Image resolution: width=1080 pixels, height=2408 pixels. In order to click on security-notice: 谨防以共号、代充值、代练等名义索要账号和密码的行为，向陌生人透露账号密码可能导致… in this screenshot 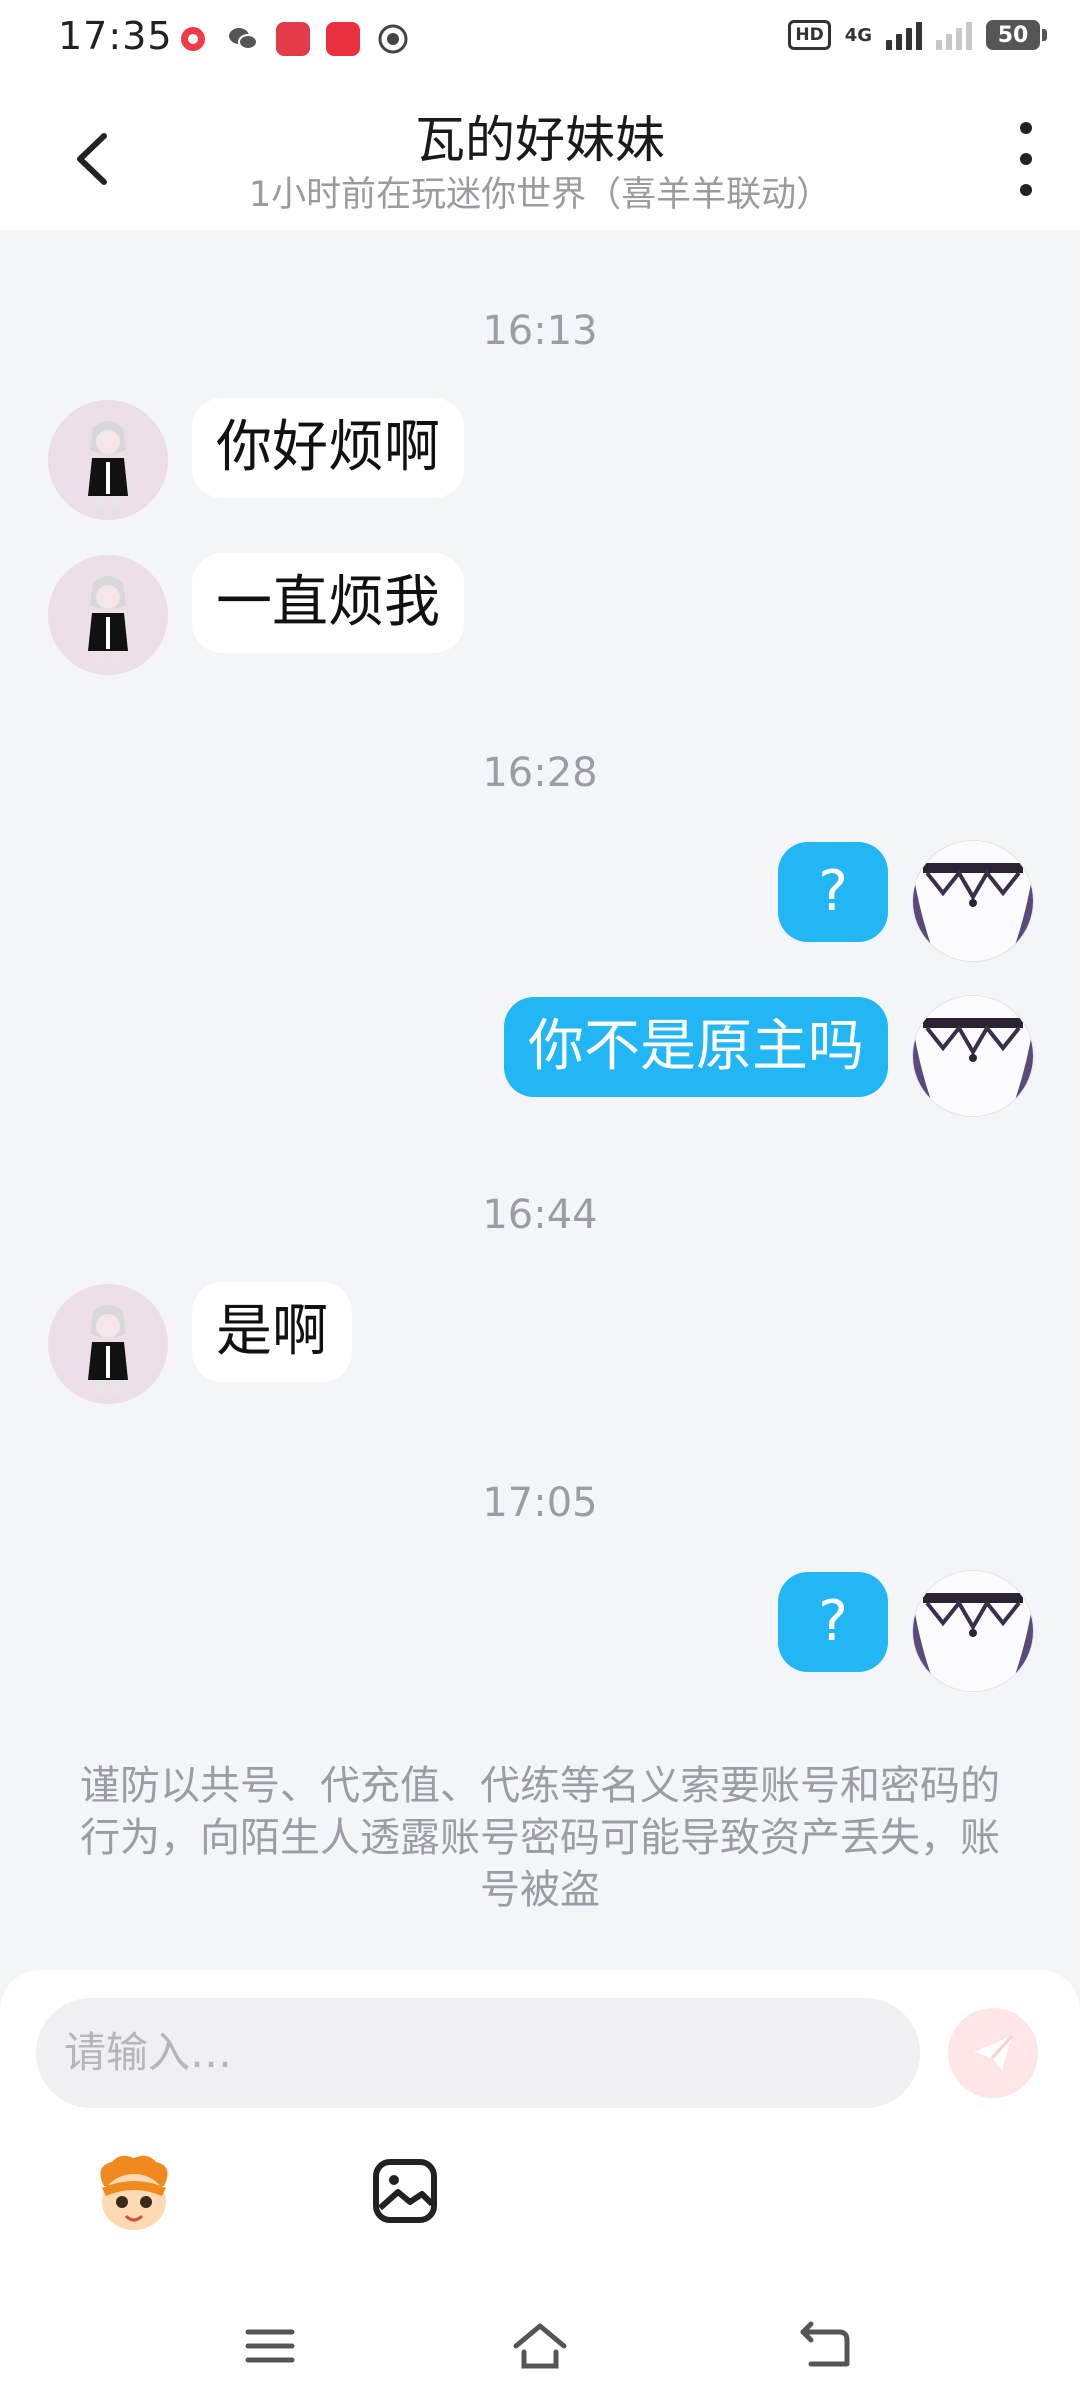, I will do `click(540, 1838)`.